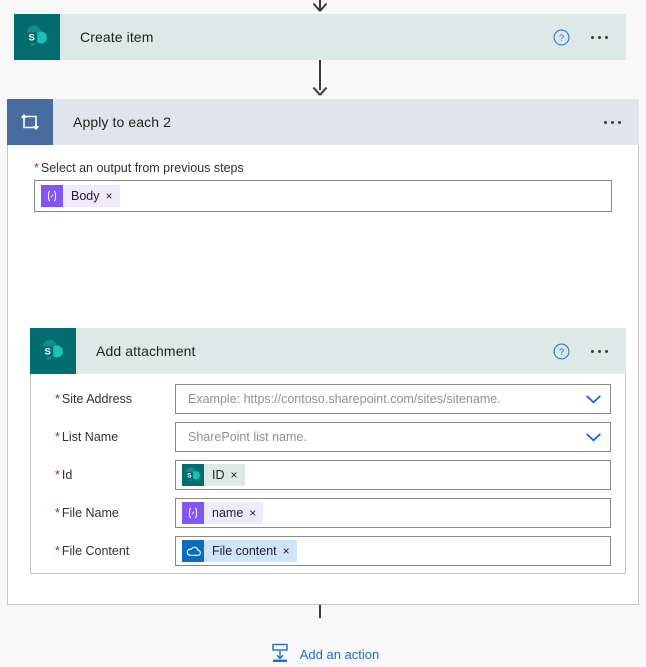 This screenshot has width=646, height=667. I want to click on add-an-action-button: Add an action, so click(324, 654).